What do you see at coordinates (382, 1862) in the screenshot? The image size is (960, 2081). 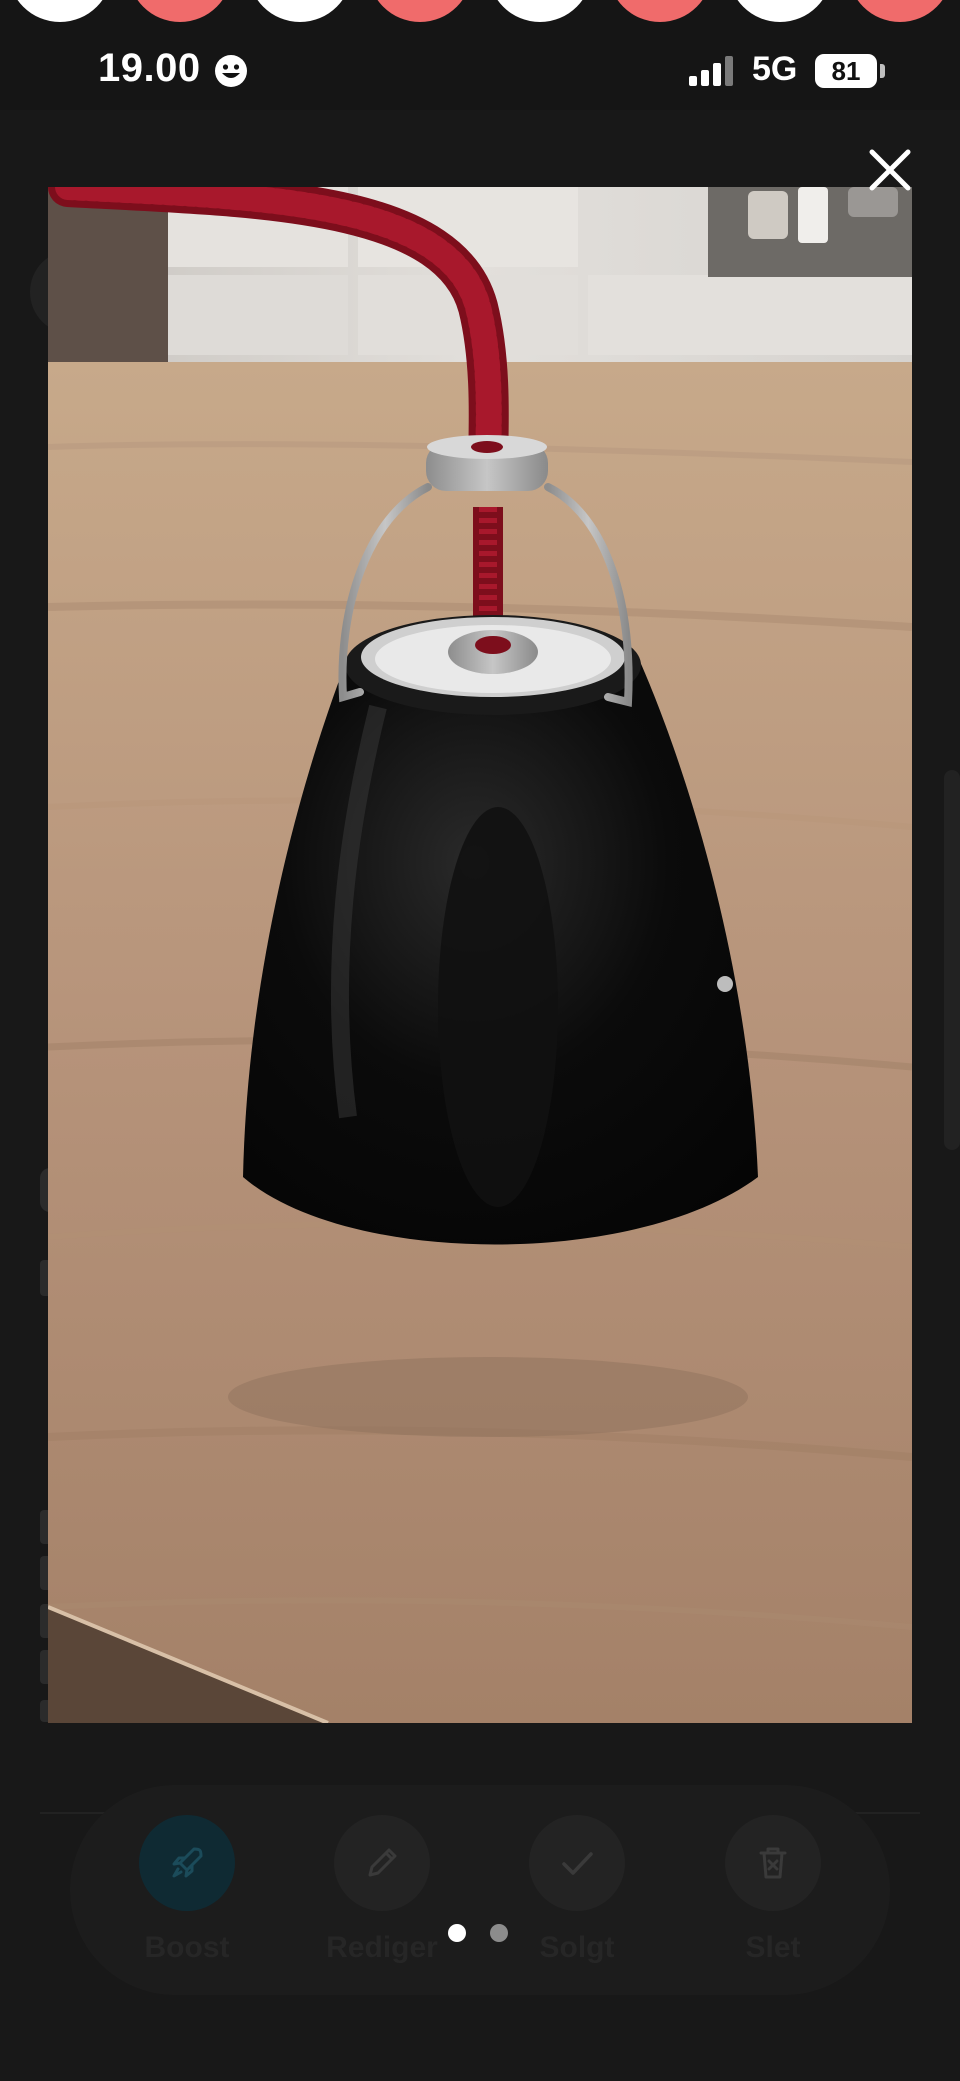 I see `pencil-icon` at bounding box center [382, 1862].